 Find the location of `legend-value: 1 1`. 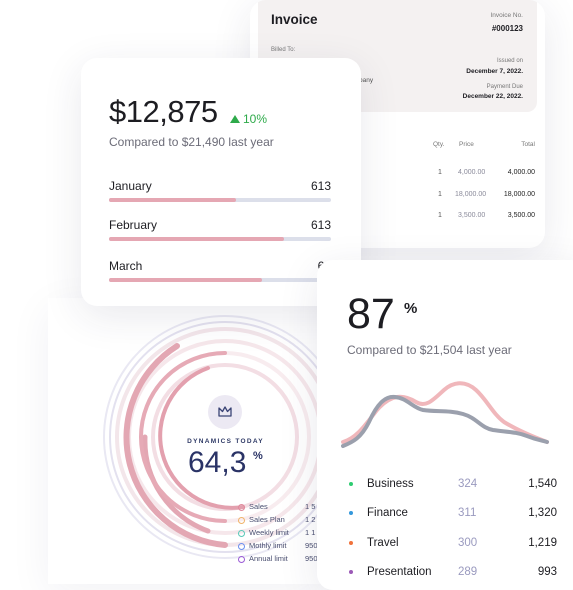

legend-value: 1 1 is located at coordinates (310, 532).